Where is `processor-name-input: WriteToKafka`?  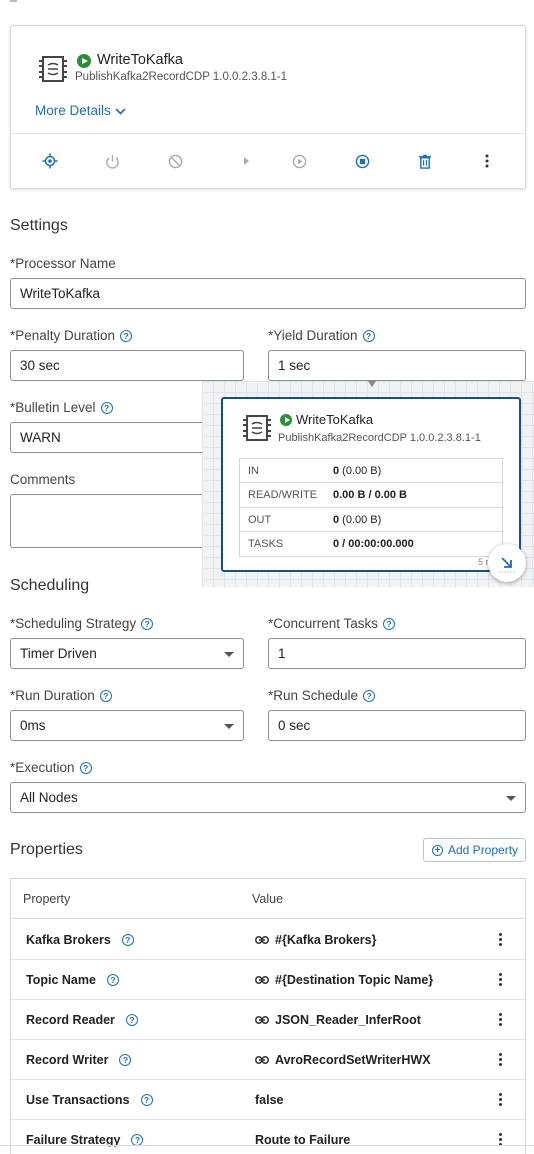
processor-name-input: WriteToKafka is located at coordinates (268, 293).